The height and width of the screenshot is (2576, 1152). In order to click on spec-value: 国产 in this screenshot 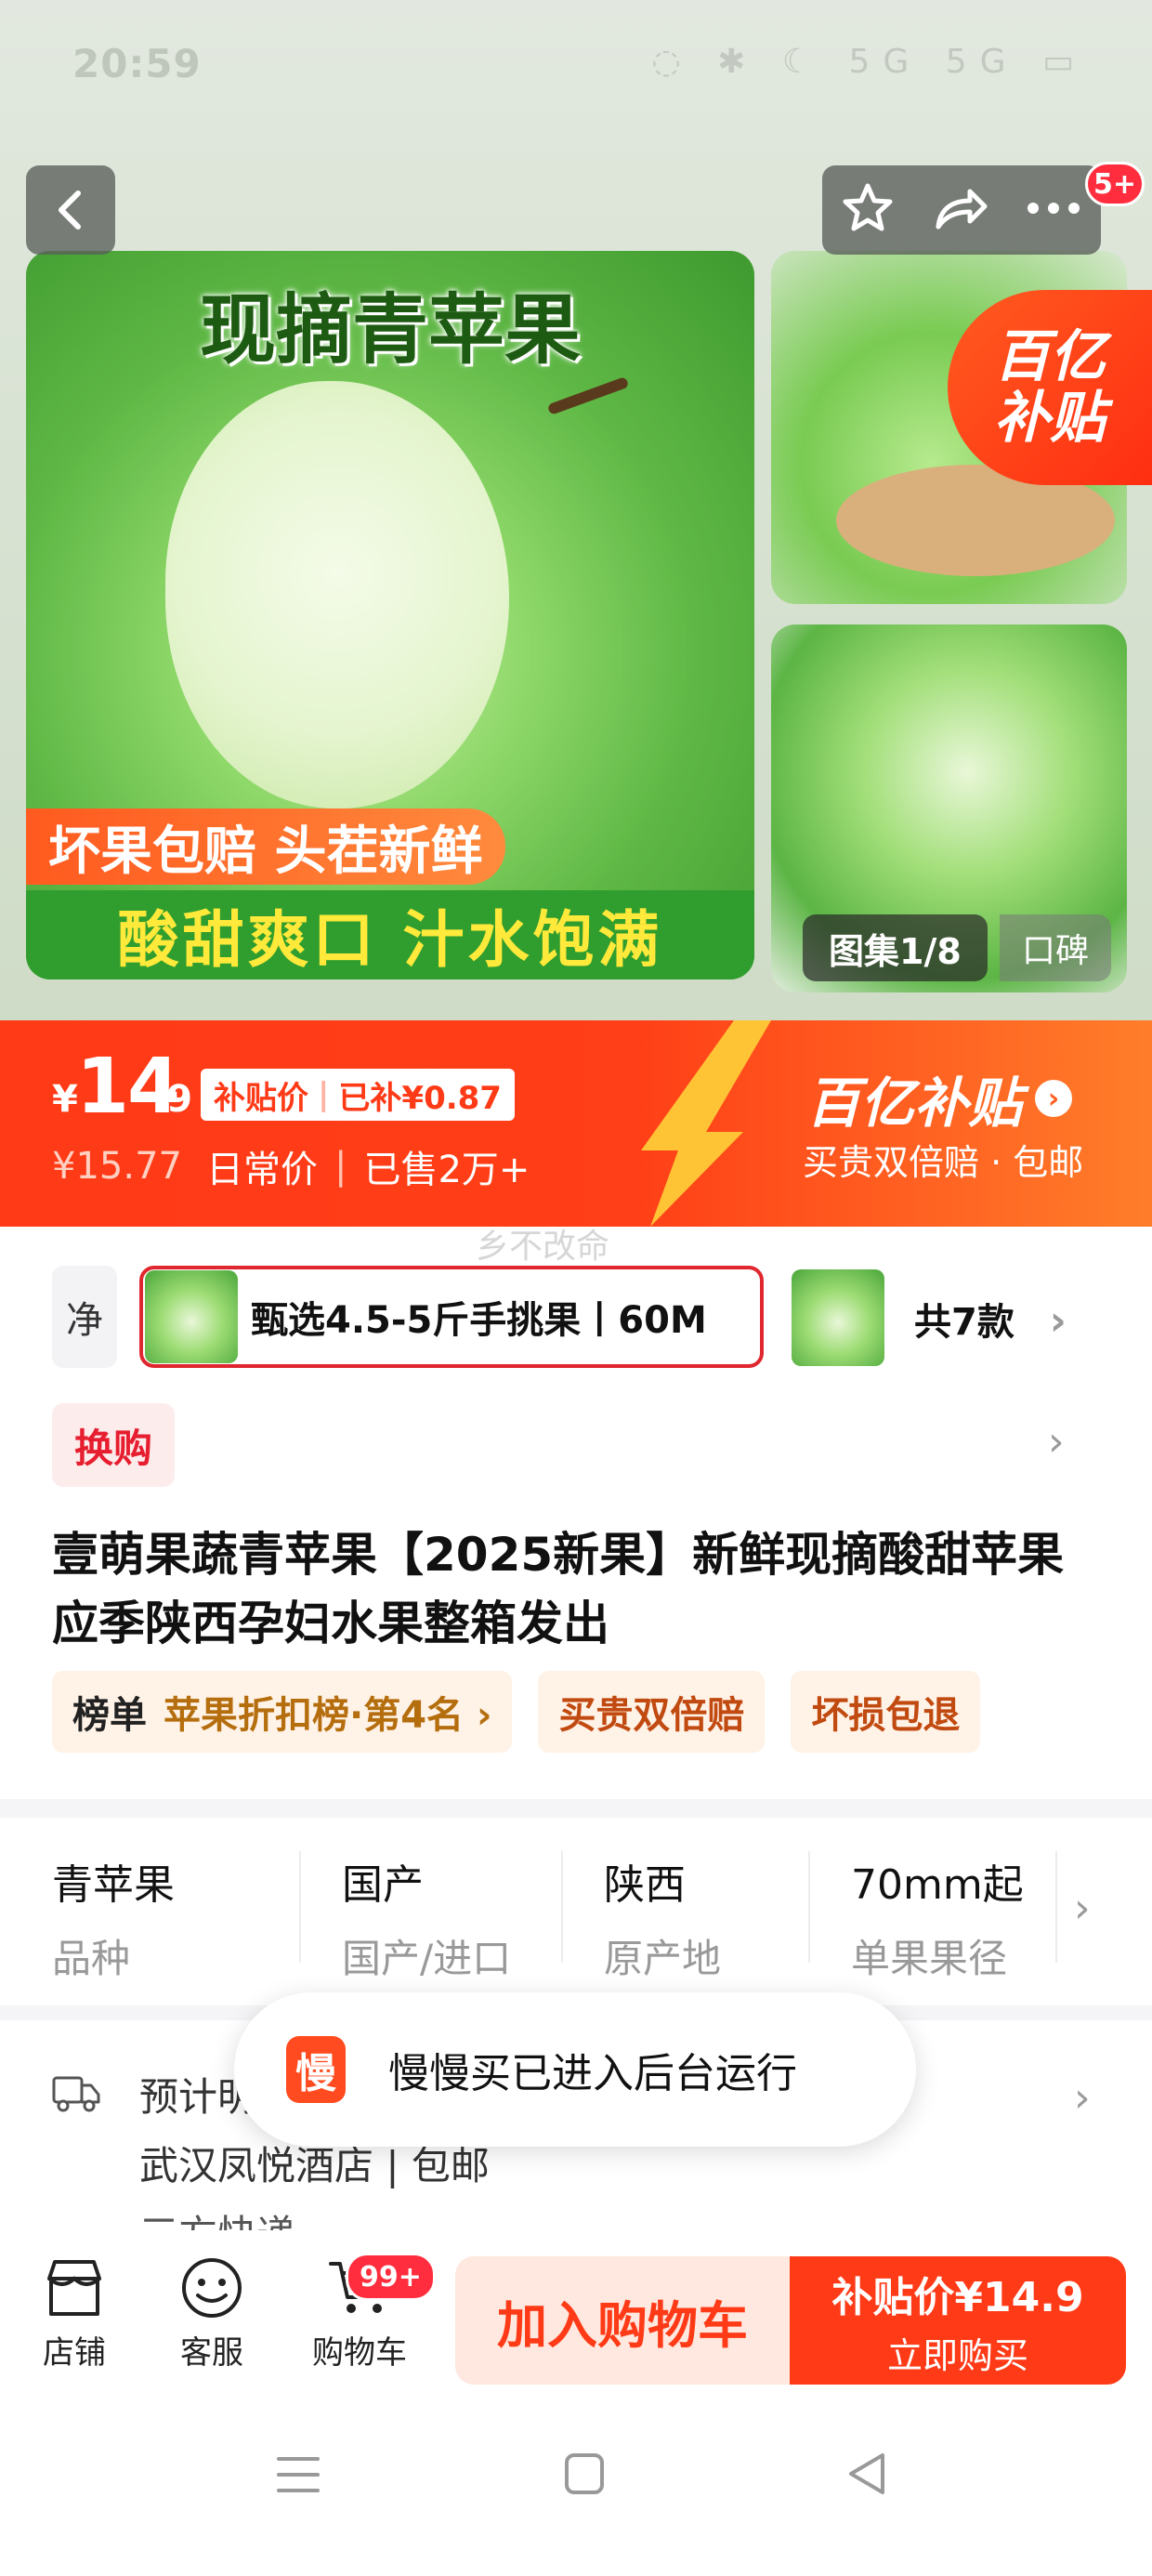, I will do `click(383, 1885)`.